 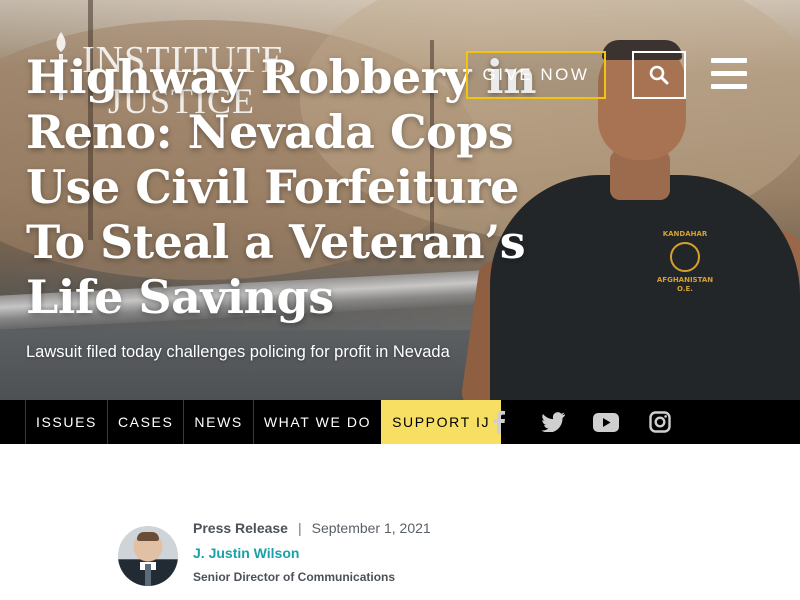 I want to click on article-type-date: Press Release | September 1, 2021, so click(x=312, y=528).